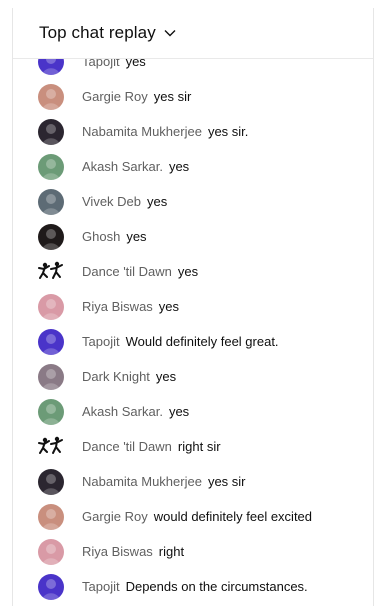 This screenshot has width=374, height=608. I want to click on chat-message-text: right, so click(171, 551).